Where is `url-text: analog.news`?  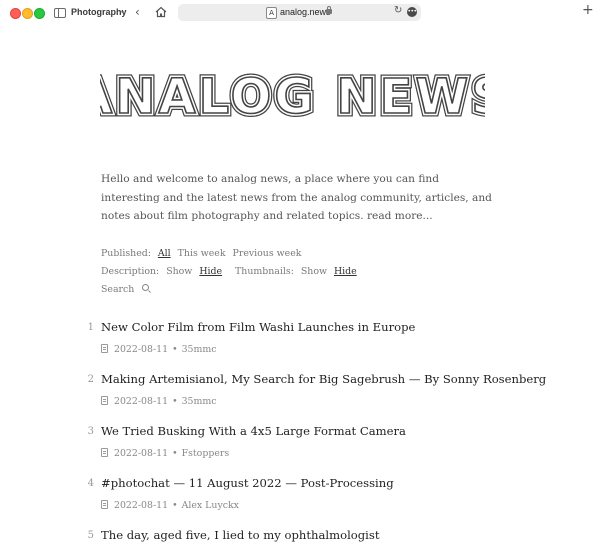 url-text: analog.news is located at coordinates (305, 12).